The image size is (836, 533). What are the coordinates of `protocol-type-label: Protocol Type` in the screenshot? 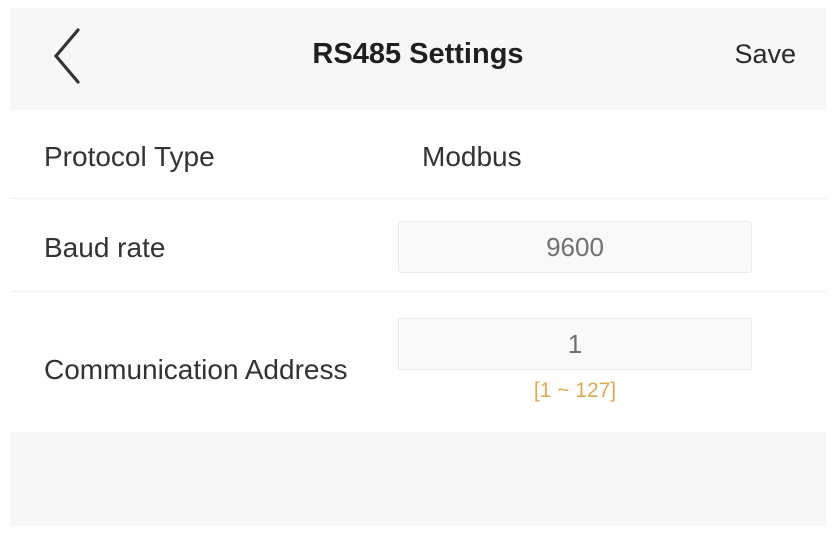 It's located at (129, 156).